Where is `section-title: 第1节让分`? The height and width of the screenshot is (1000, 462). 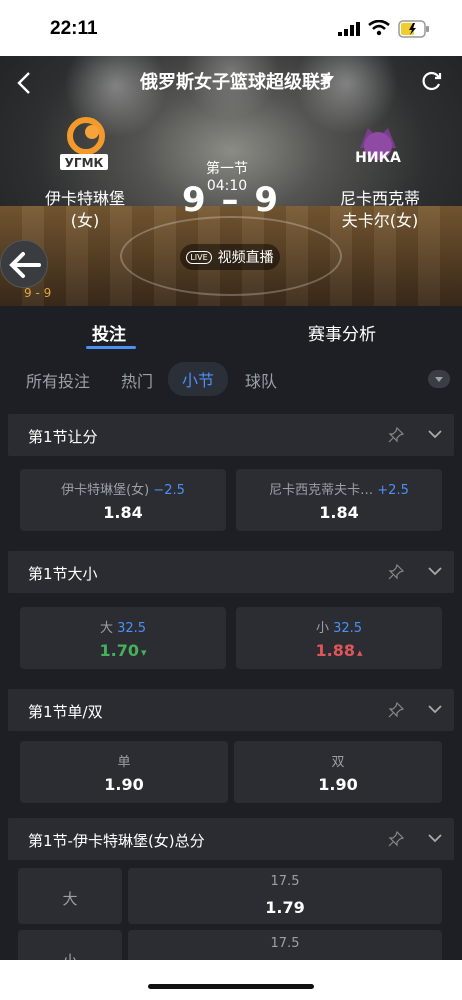
section-title: 第1节让分 is located at coordinates (63, 437).